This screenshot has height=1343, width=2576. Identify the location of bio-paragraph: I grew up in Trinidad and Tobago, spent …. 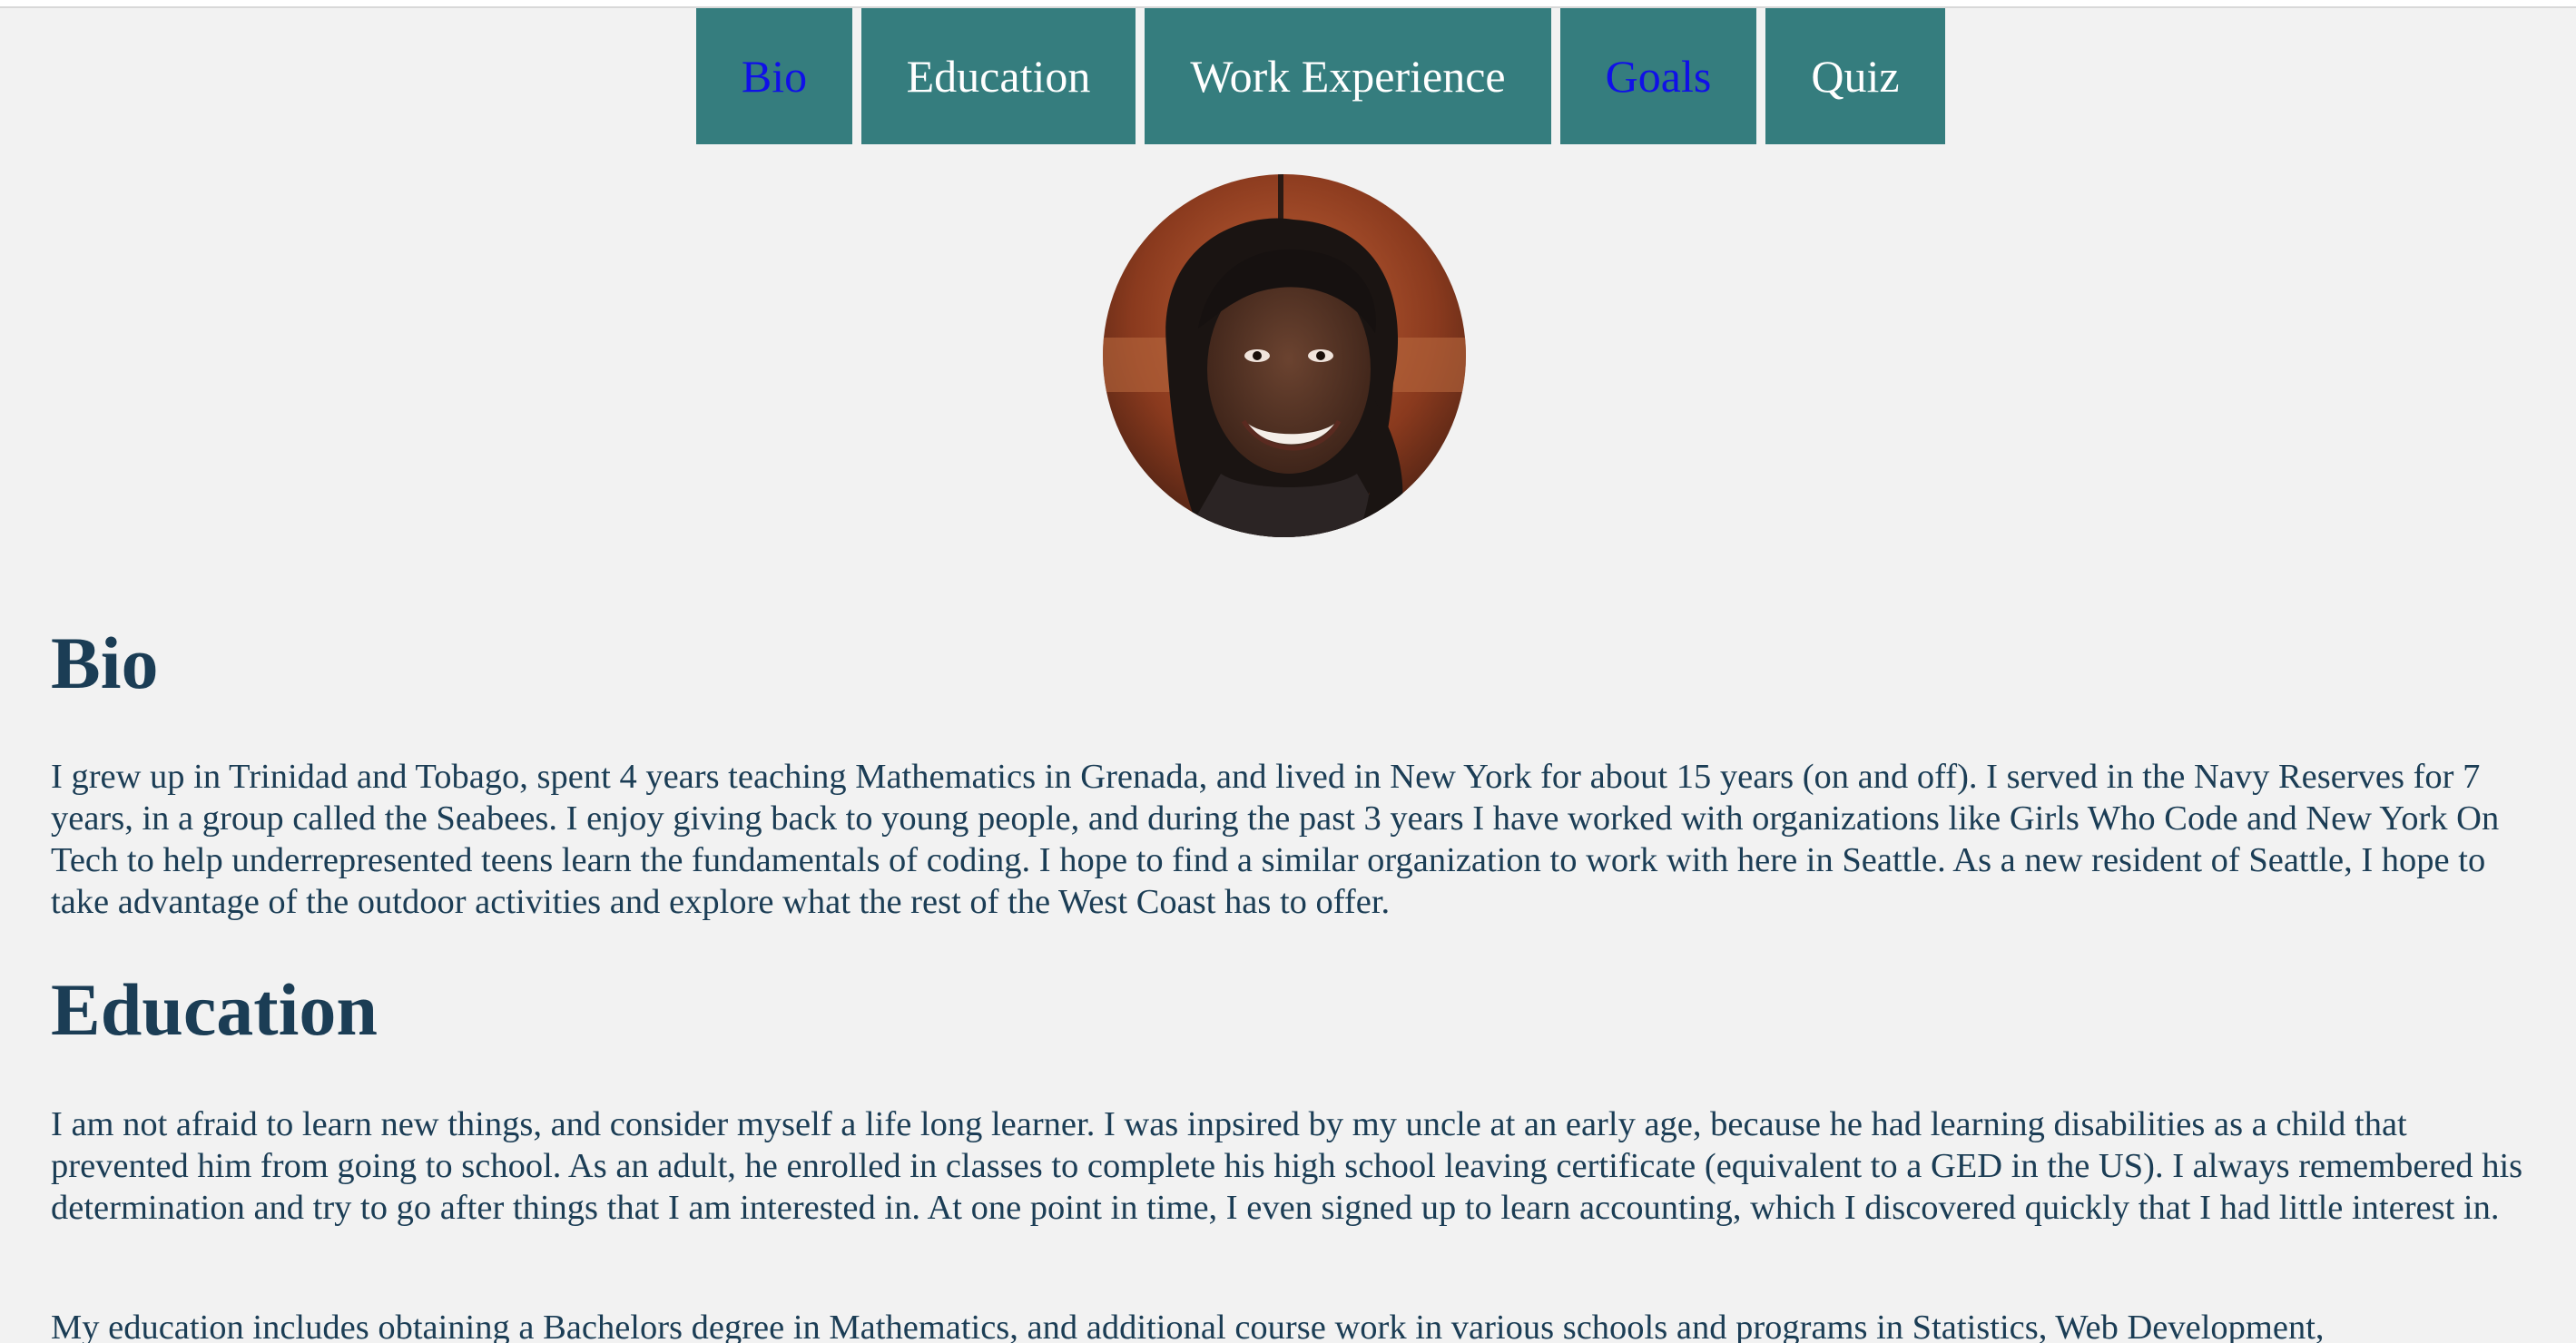
(1275, 839).